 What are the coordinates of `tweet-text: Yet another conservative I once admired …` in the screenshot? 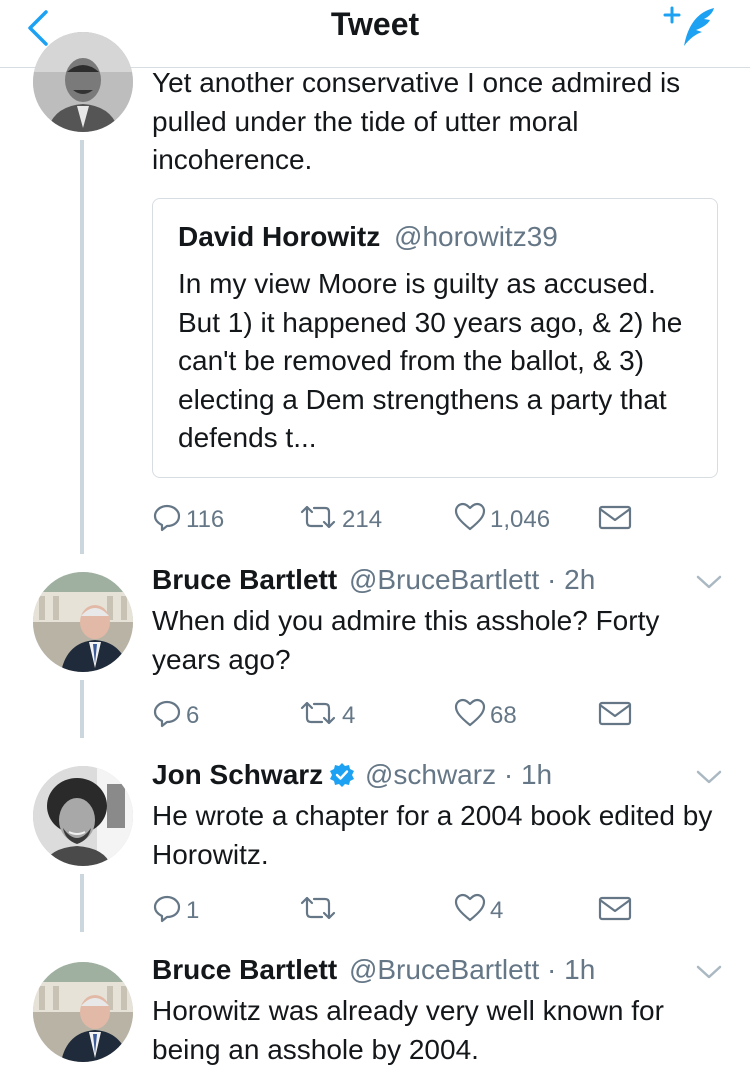 It's located at (416, 121).